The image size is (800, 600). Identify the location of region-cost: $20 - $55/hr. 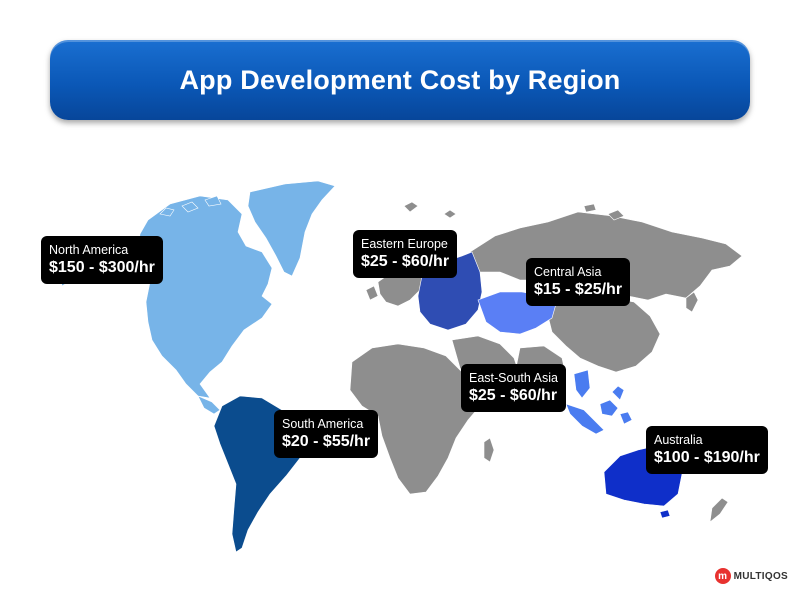
(326, 441).